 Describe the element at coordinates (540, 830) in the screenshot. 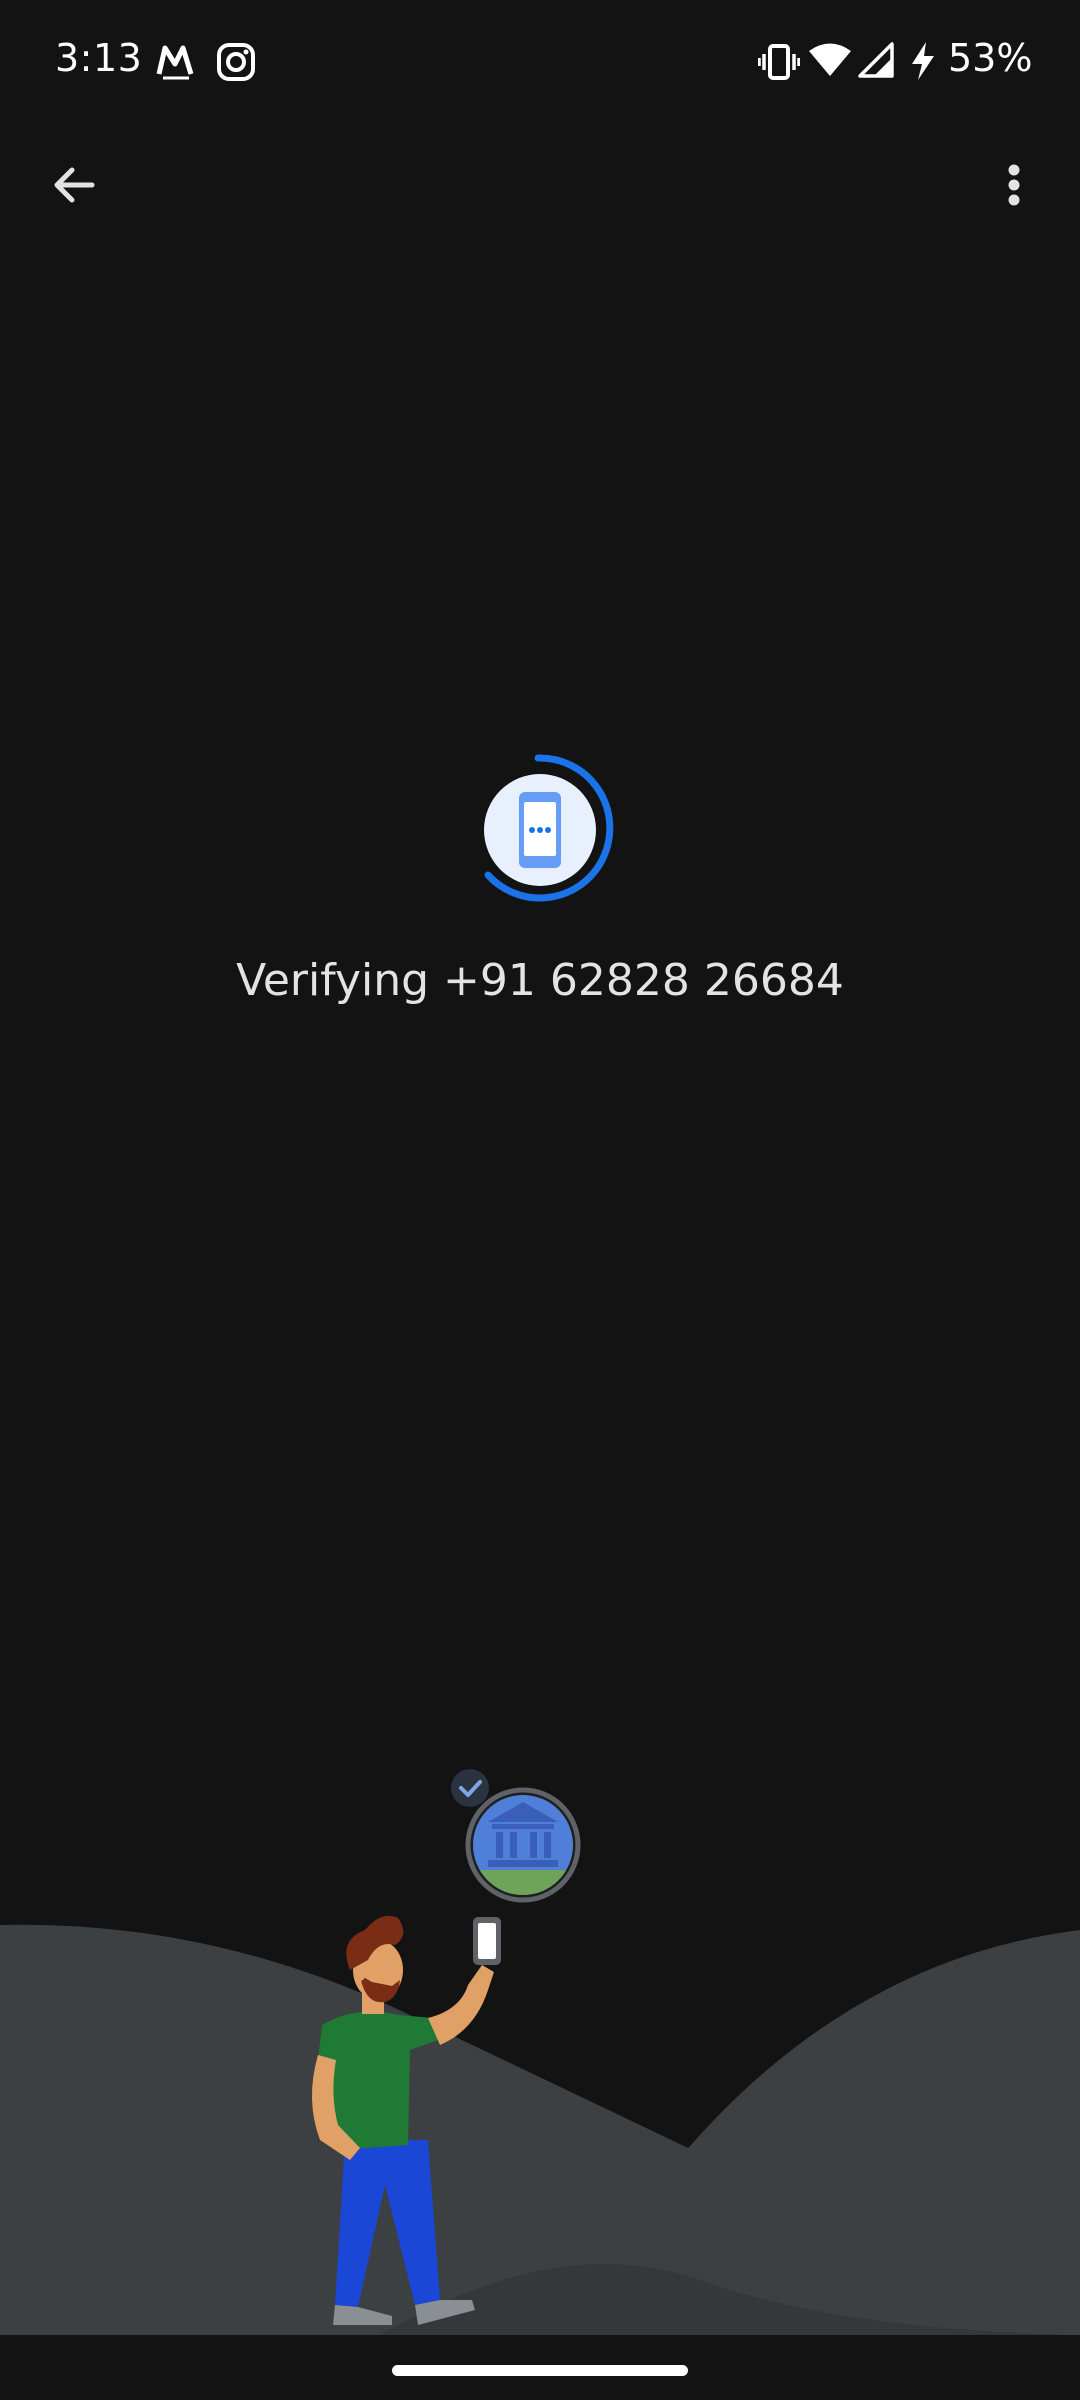

I see `phone-icon` at that location.